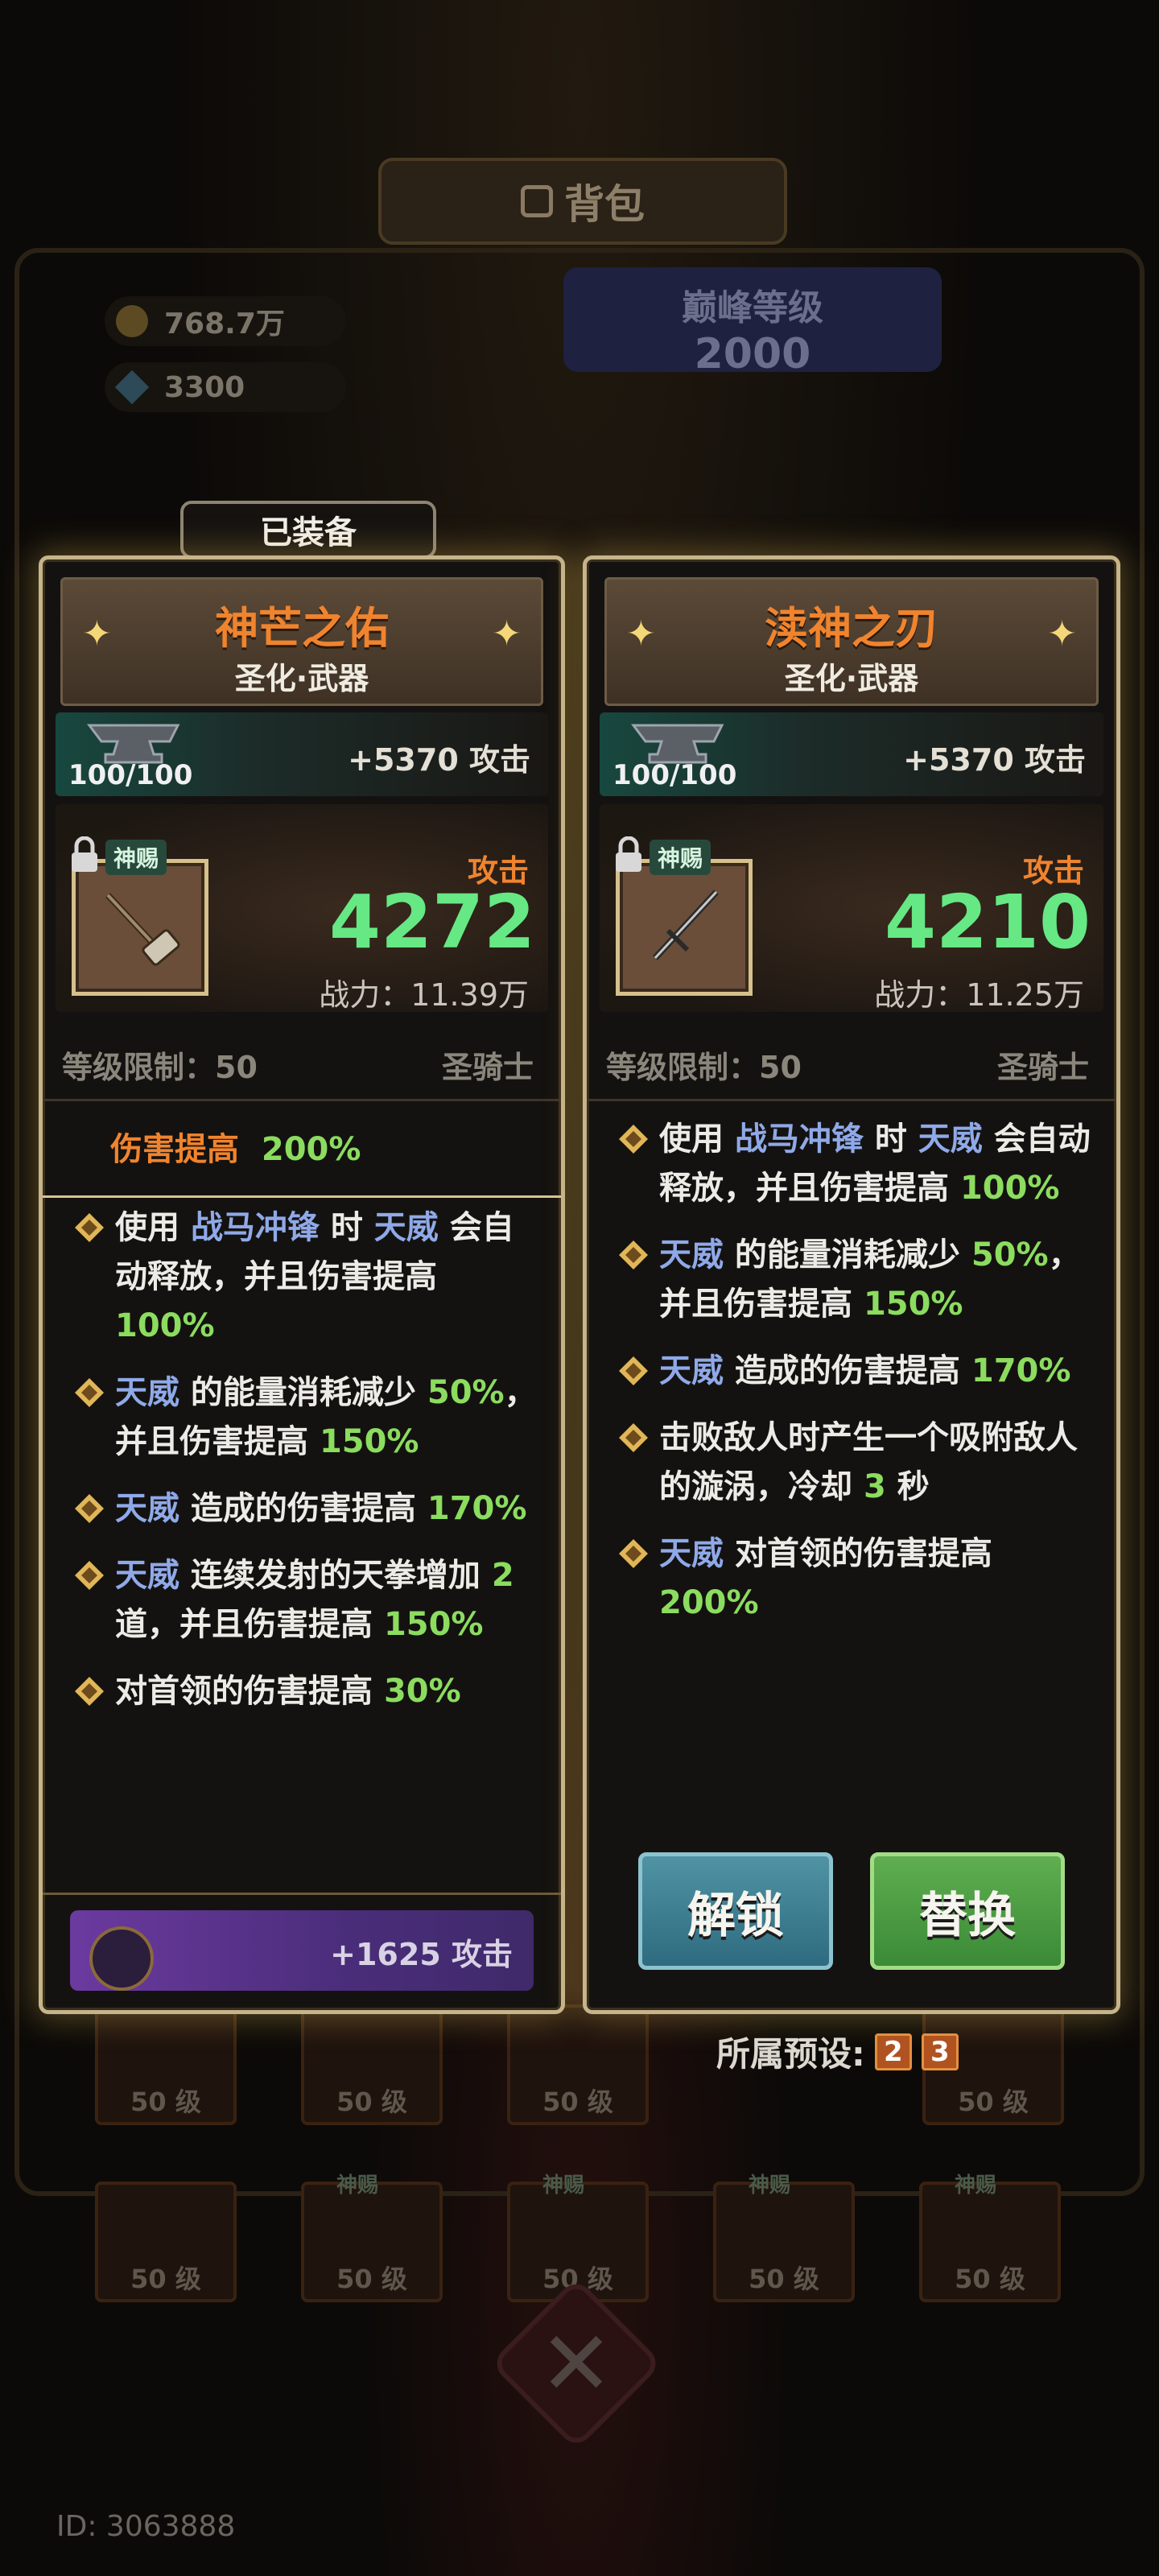  I want to click on emblem-icon, so click(121, 1958).